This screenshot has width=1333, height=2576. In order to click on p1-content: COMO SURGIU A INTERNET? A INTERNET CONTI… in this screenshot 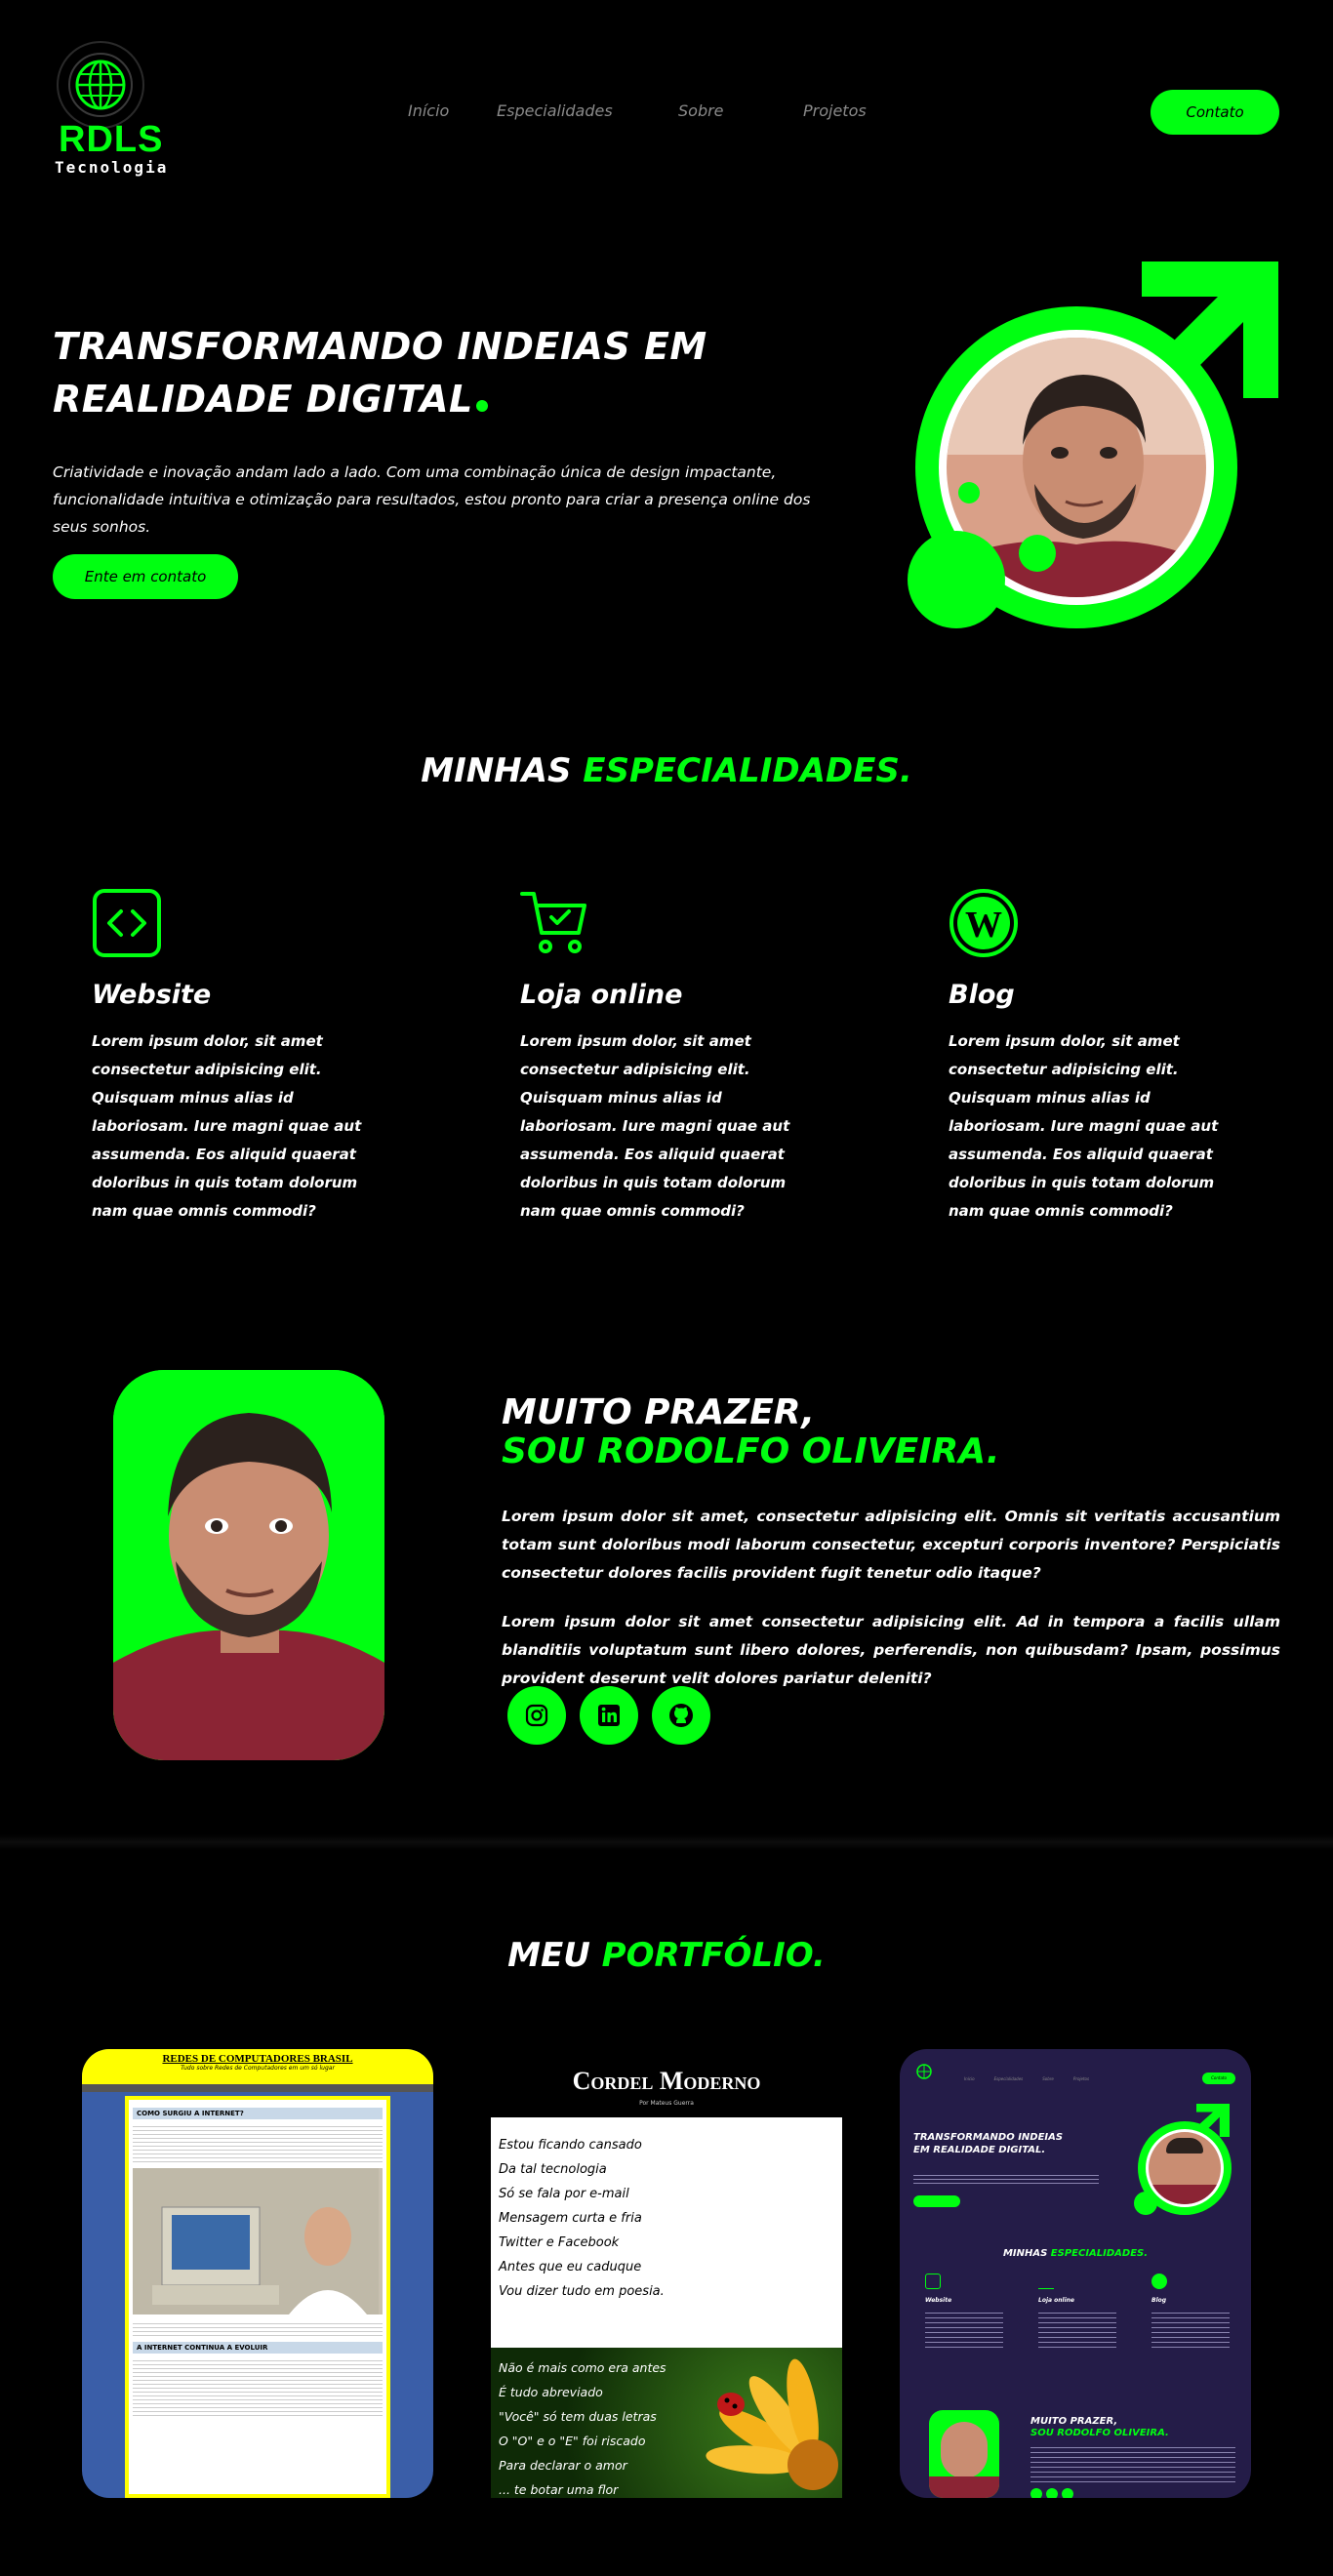, I will do `click(257, 2297)`.